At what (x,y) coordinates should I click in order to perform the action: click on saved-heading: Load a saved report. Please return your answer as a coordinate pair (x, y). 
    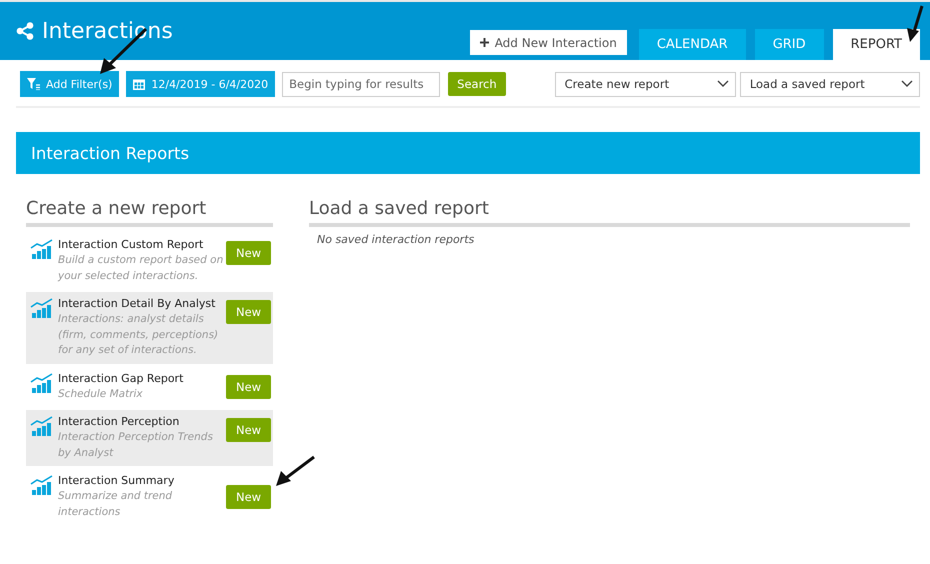
    Looking at the image, I should click on (609, 212).